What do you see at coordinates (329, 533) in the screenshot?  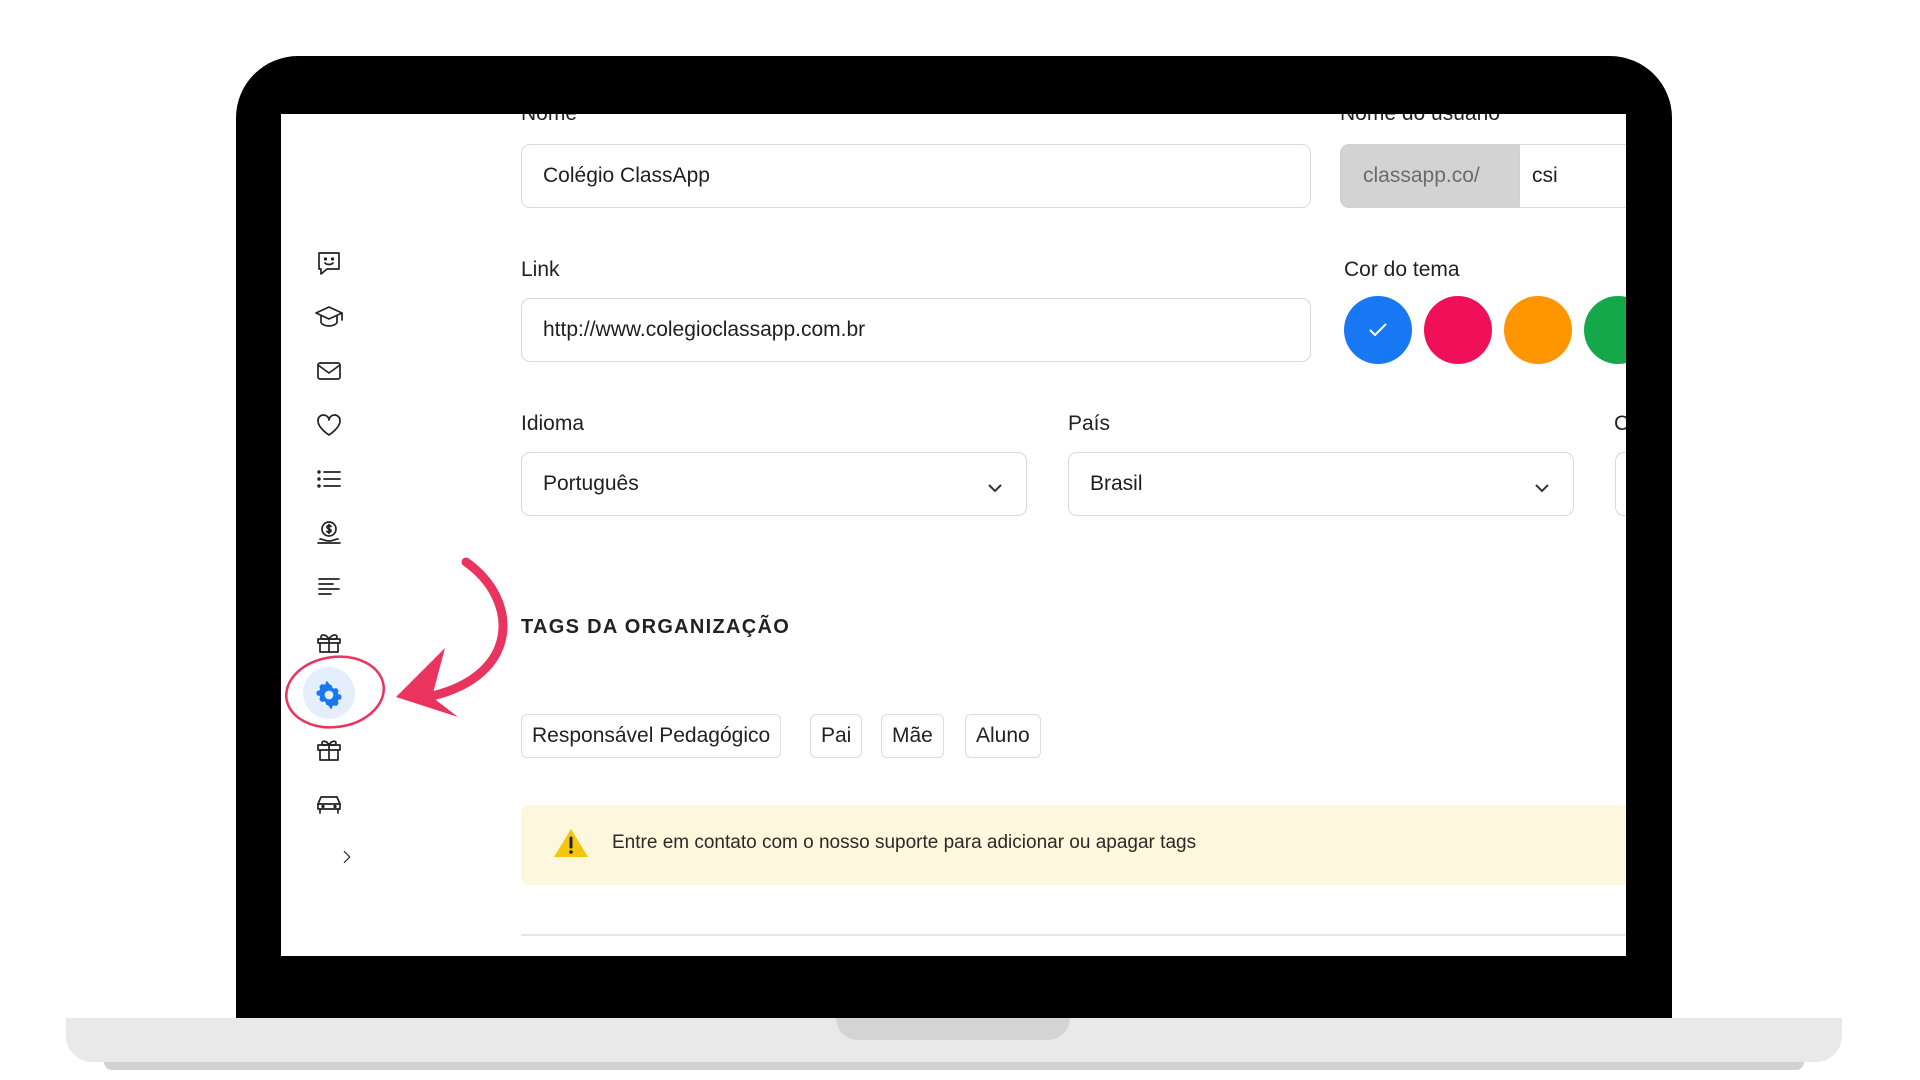 I see `money-hand-icon` at bounding box center [329, 533].